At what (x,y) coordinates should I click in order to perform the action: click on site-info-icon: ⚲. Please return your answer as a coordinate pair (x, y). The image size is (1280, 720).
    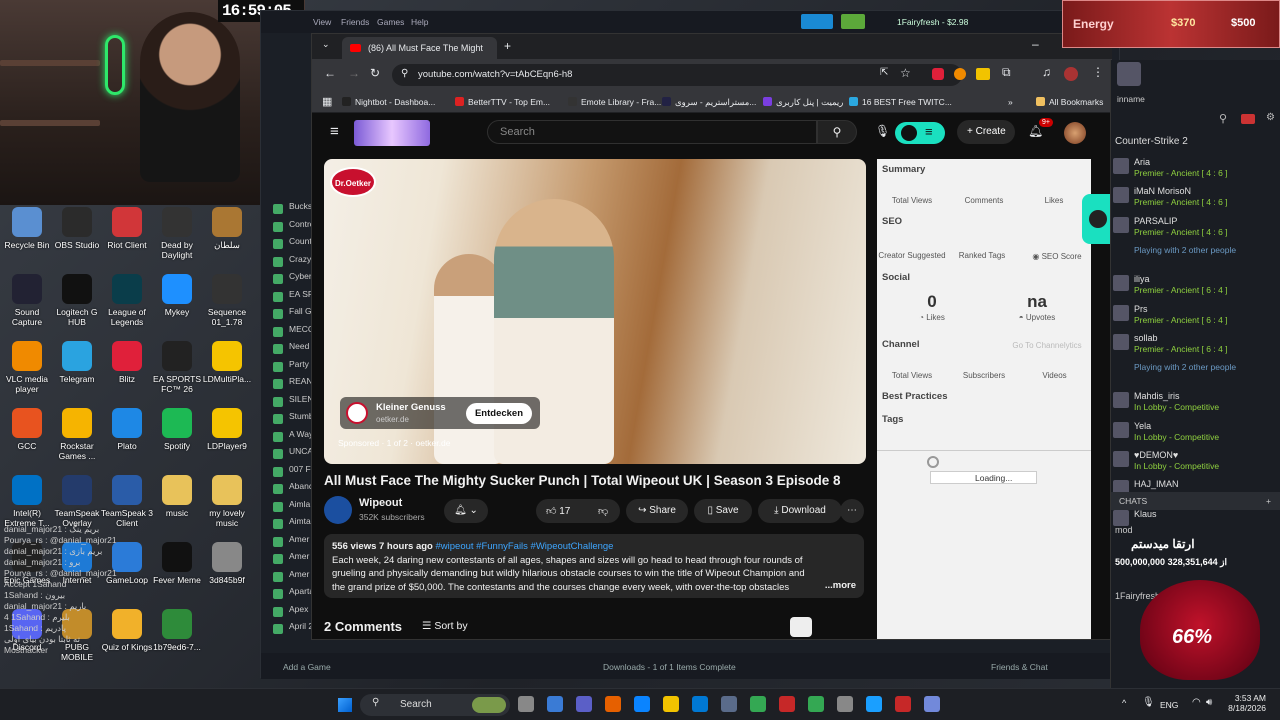
    Looking at the image, I should click on (404, 73).